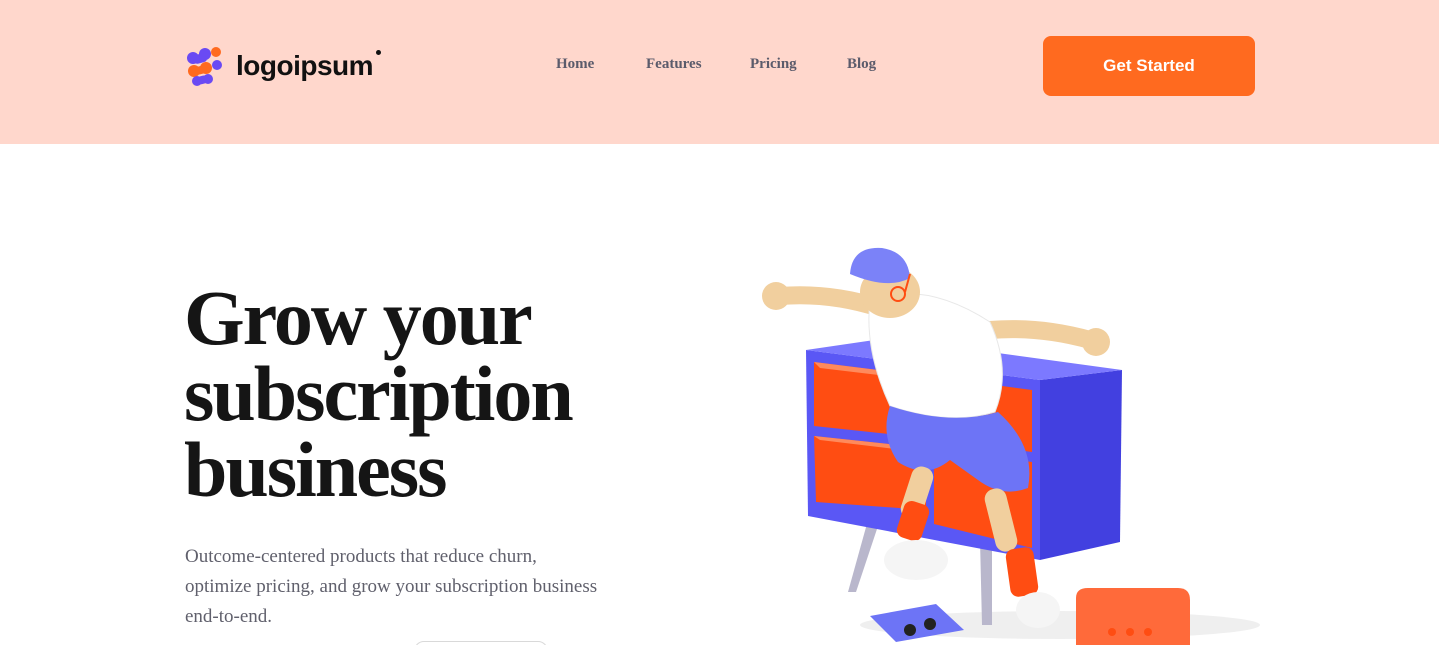 This screenshot has width=1439, height=645. Describe the element at coordinates (773, 64) in the screenshot. I see `nav-link-pricing: Pricing` at that location.